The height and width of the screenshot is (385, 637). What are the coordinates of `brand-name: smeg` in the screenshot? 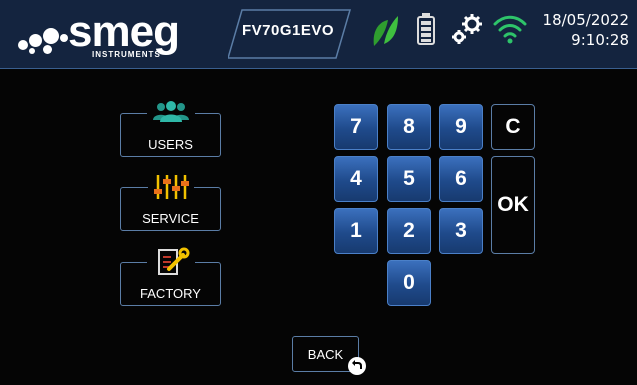 It's located at (124, 31).